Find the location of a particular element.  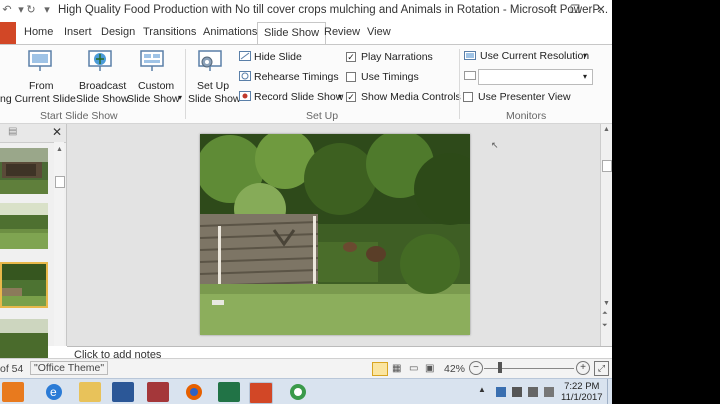

normal-view-icon is located at coordinates (380, 369).